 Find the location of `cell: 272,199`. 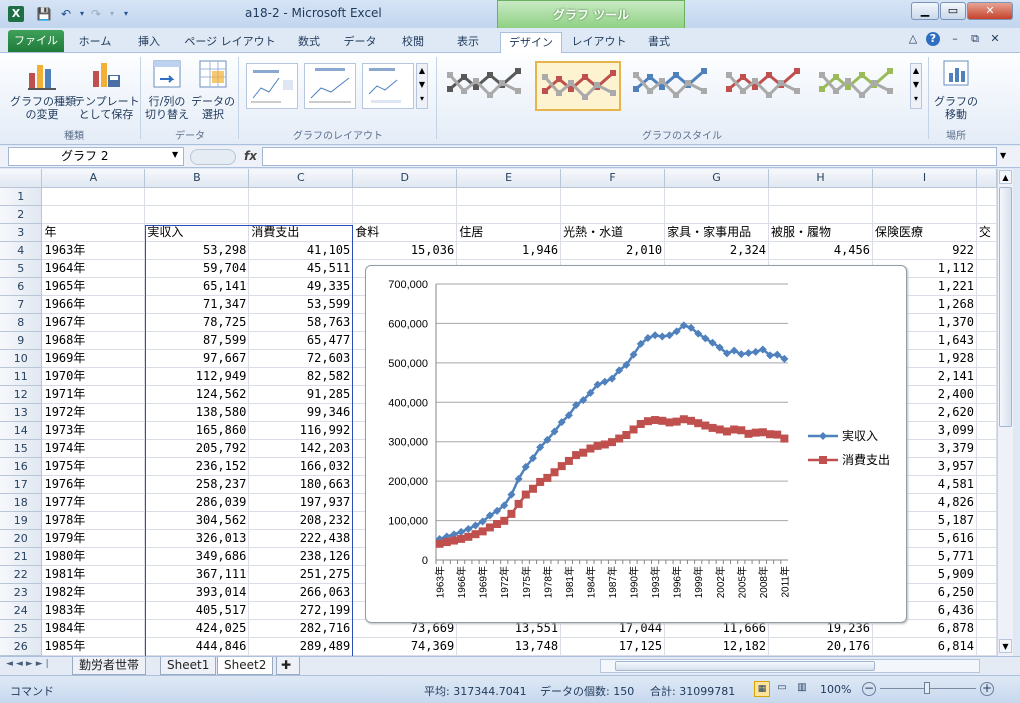

cell: 272,199 is located at coordinates (301, 610).